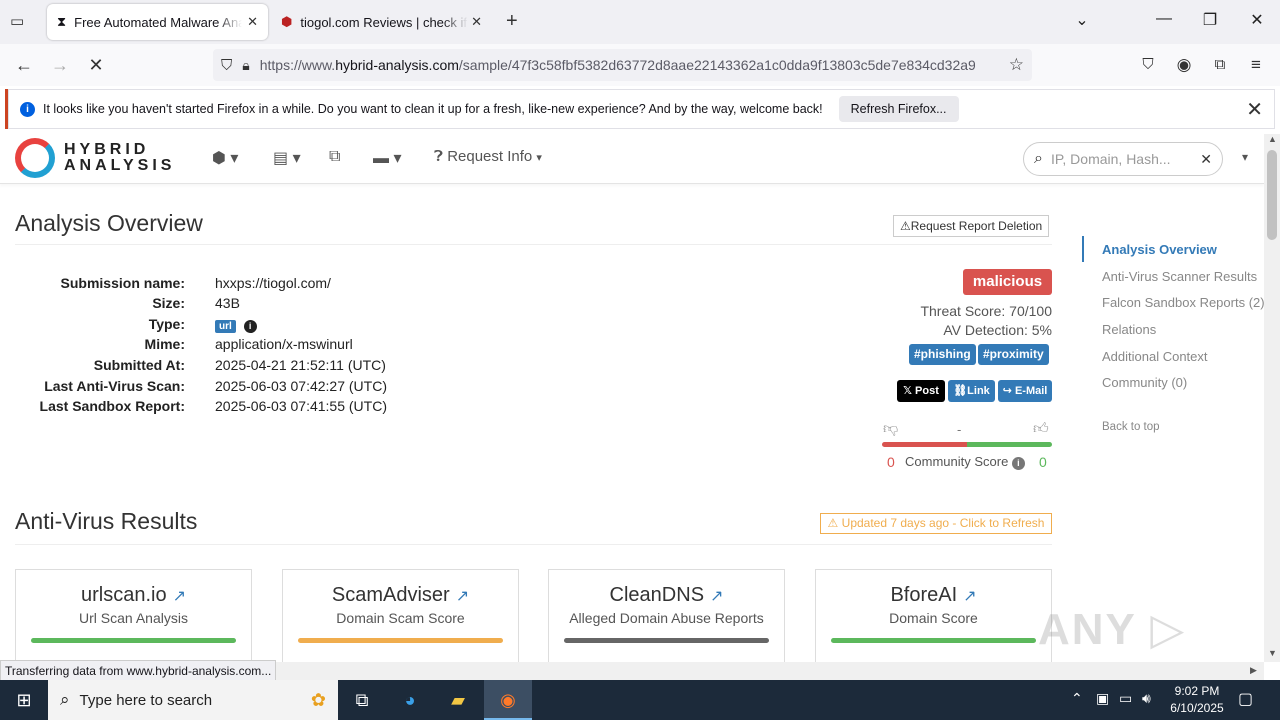  I want to click on firefox-taskbar-icon: ◉, so click(508, 700).